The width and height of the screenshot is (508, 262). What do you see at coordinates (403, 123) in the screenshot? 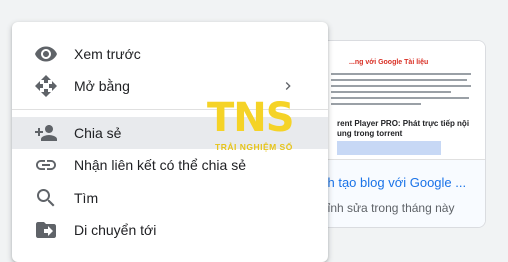
I see `thumbnail-heading-line-1: rent Player PRO: Phát trực tiếp nội` at bounding box center [403, 123].